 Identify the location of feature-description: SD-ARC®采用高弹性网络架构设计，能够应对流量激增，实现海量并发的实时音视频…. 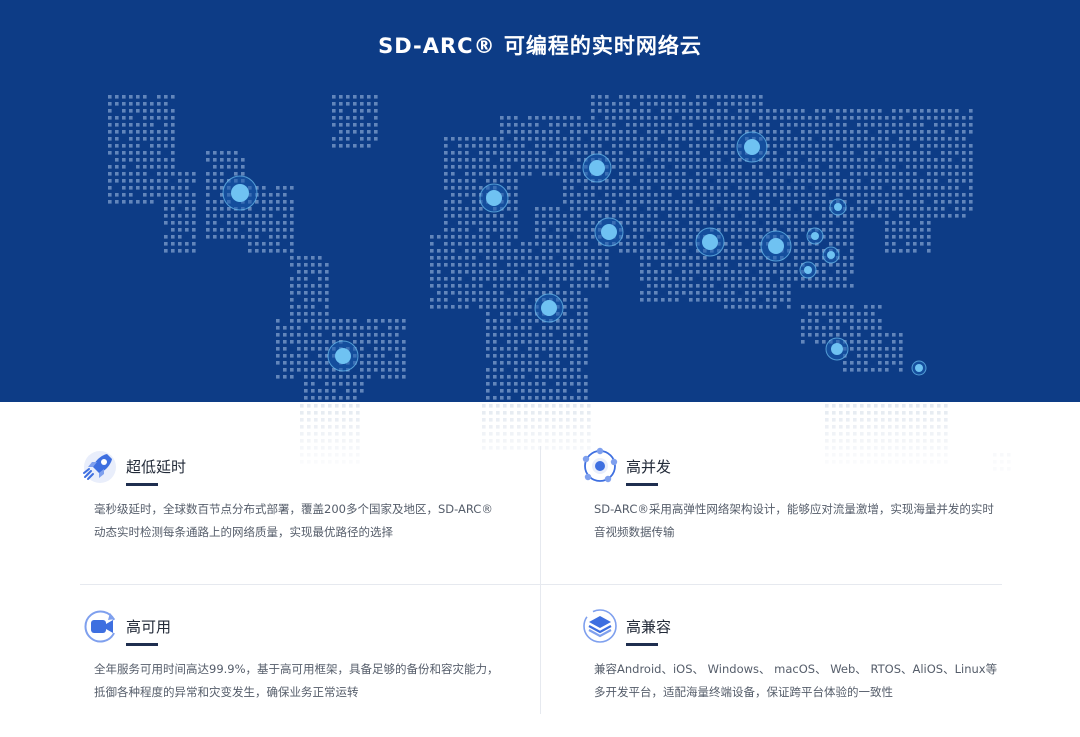
(794, 520).